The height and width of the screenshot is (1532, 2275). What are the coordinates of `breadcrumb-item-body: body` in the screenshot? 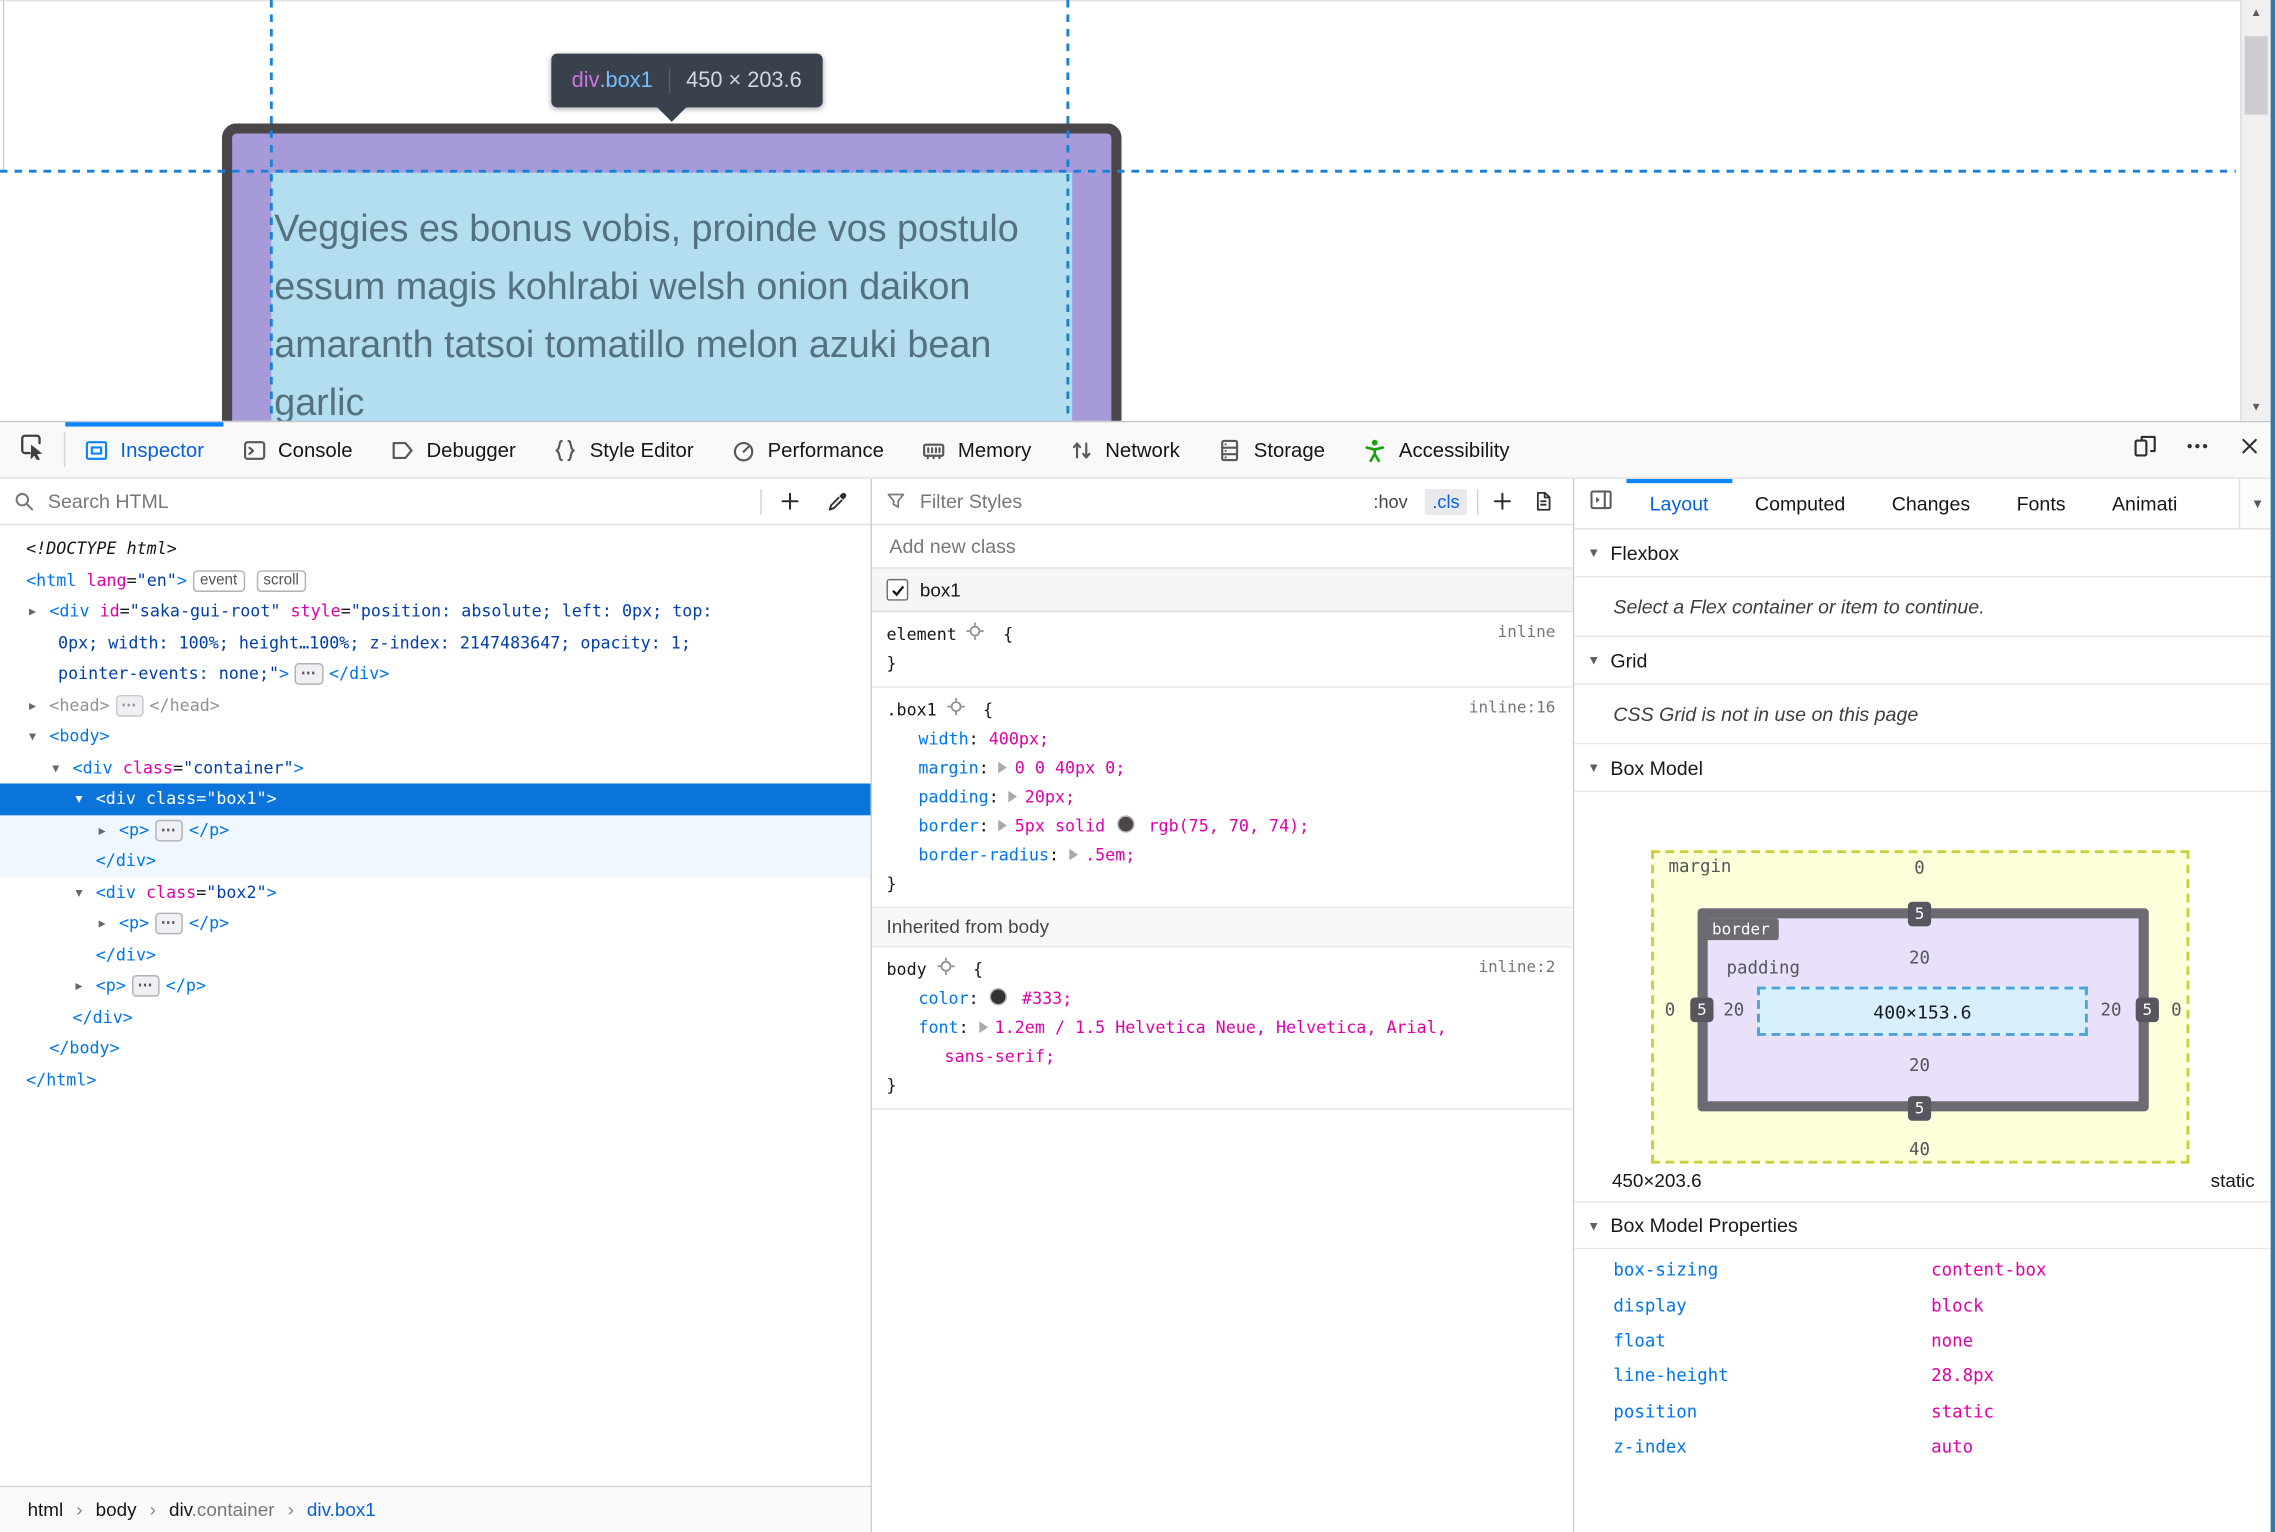 It's located at (116, 1510).